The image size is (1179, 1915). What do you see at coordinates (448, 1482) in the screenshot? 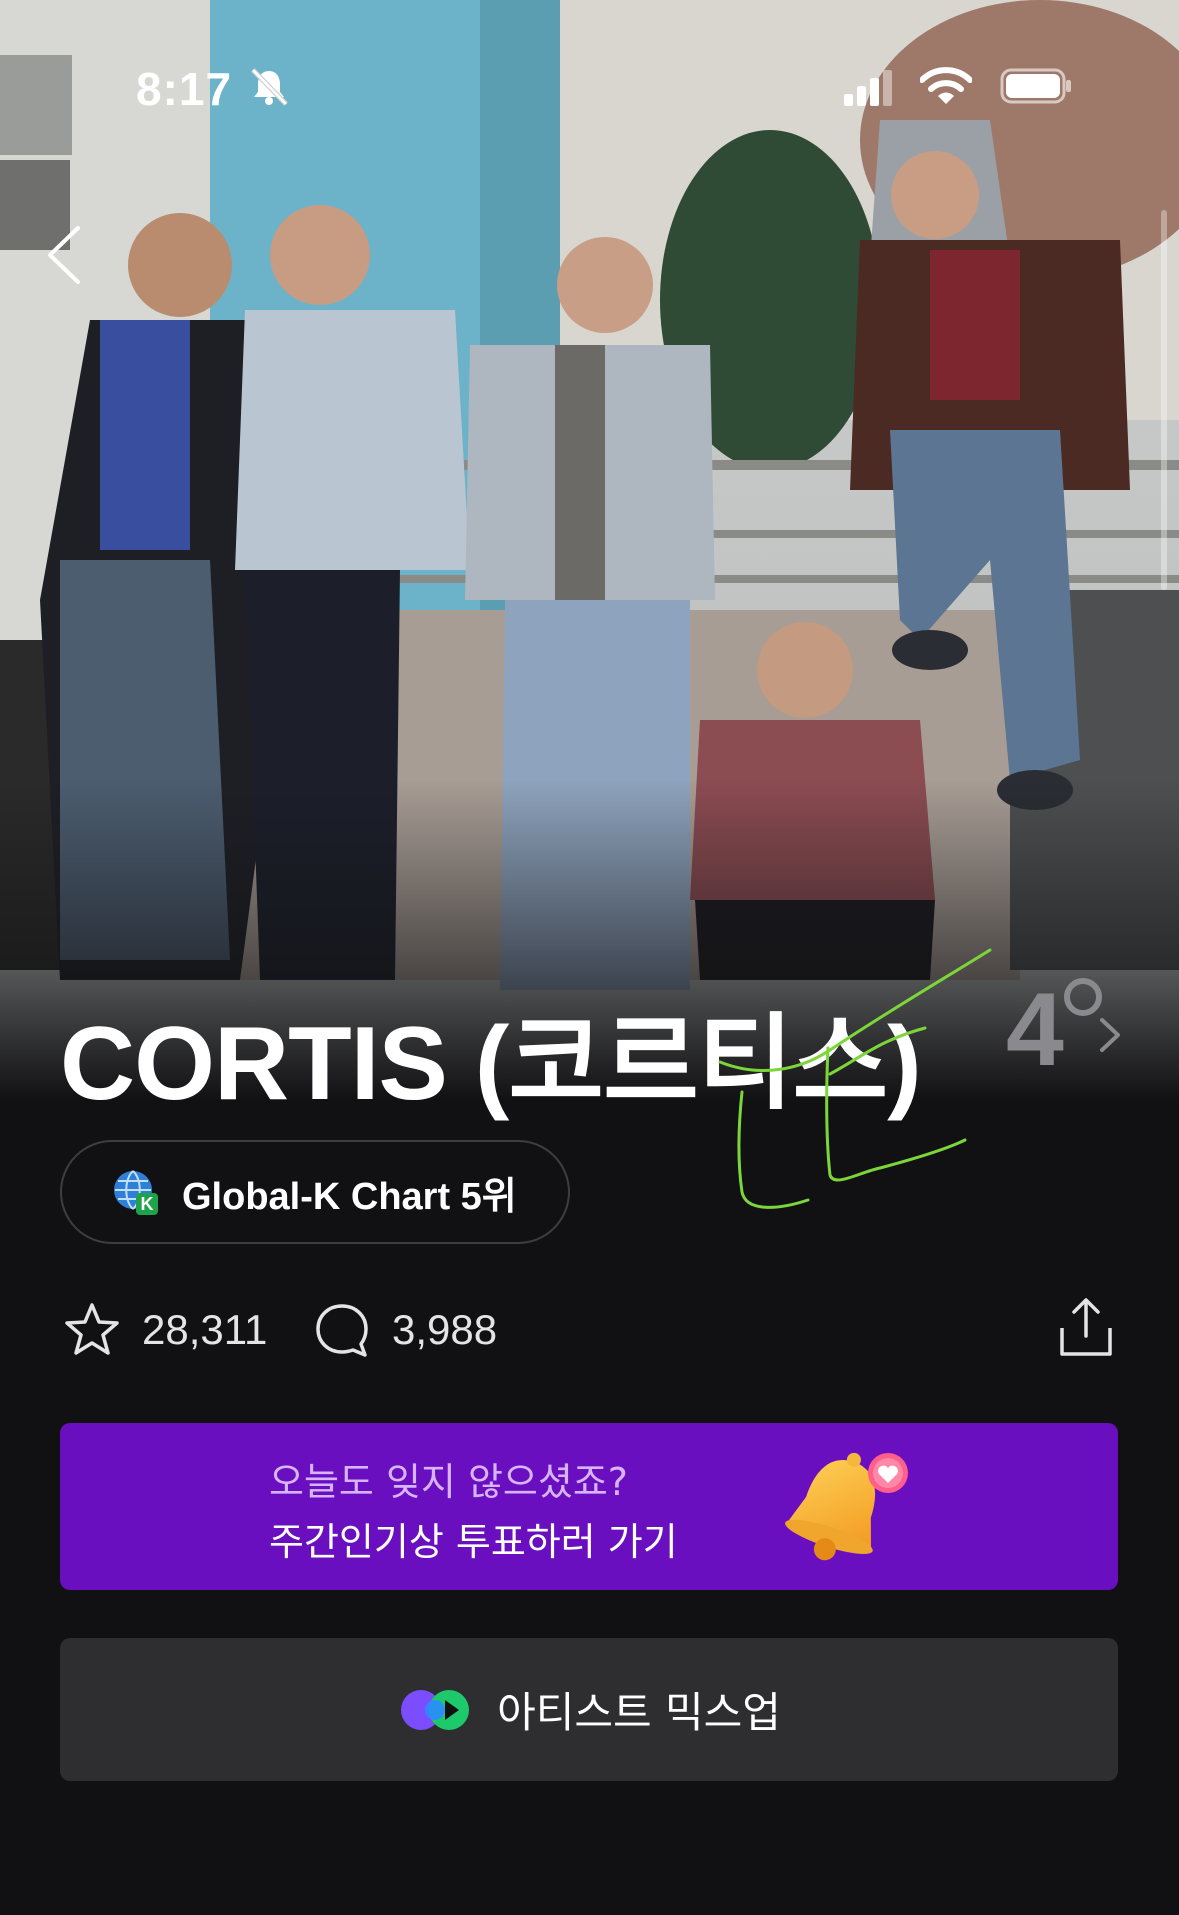
I see `vote-banner-subtitle: 오늘도 잊지 않으셨죠?` at bounding box center [448, 1482].